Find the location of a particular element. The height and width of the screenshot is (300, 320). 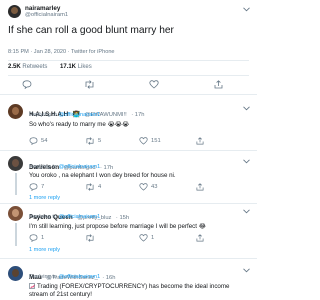

likes-count: 17.1K is located at coordinates (68, 67).